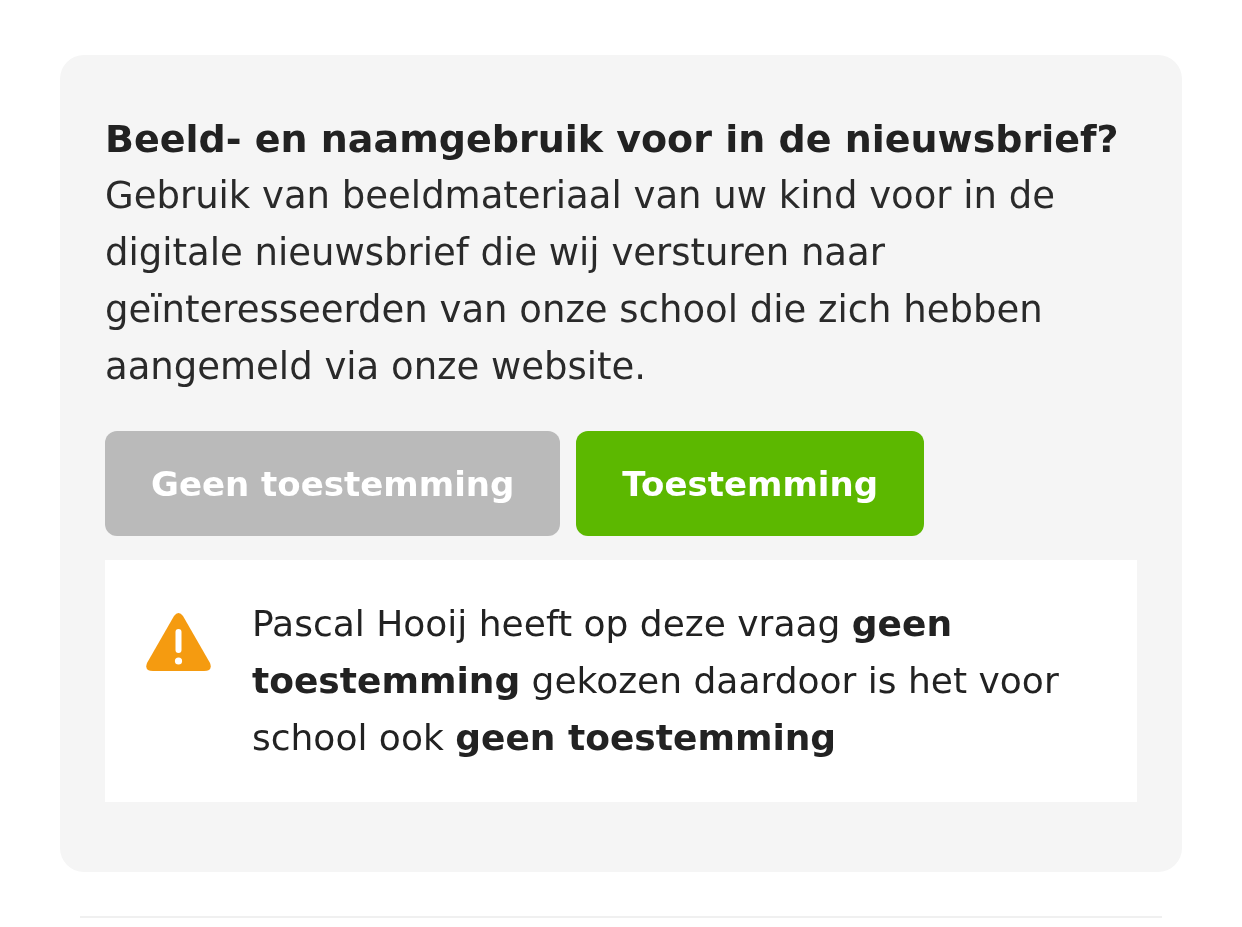 The height and width of the screenshot is (927, 1242). What do you see at coordinates (656, 681) in the screenshot?
I see `notice-text: Pascal Hooij heeft op deze vraag geen toestemming gekozen daardoor is het voor school ook geen toestemming` at bounding box center [656, 681].